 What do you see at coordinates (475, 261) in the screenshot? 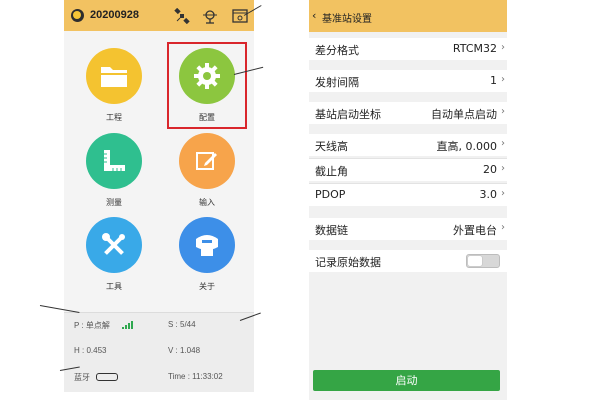
I see `toggle-knob` at bounding box center [475, 261].